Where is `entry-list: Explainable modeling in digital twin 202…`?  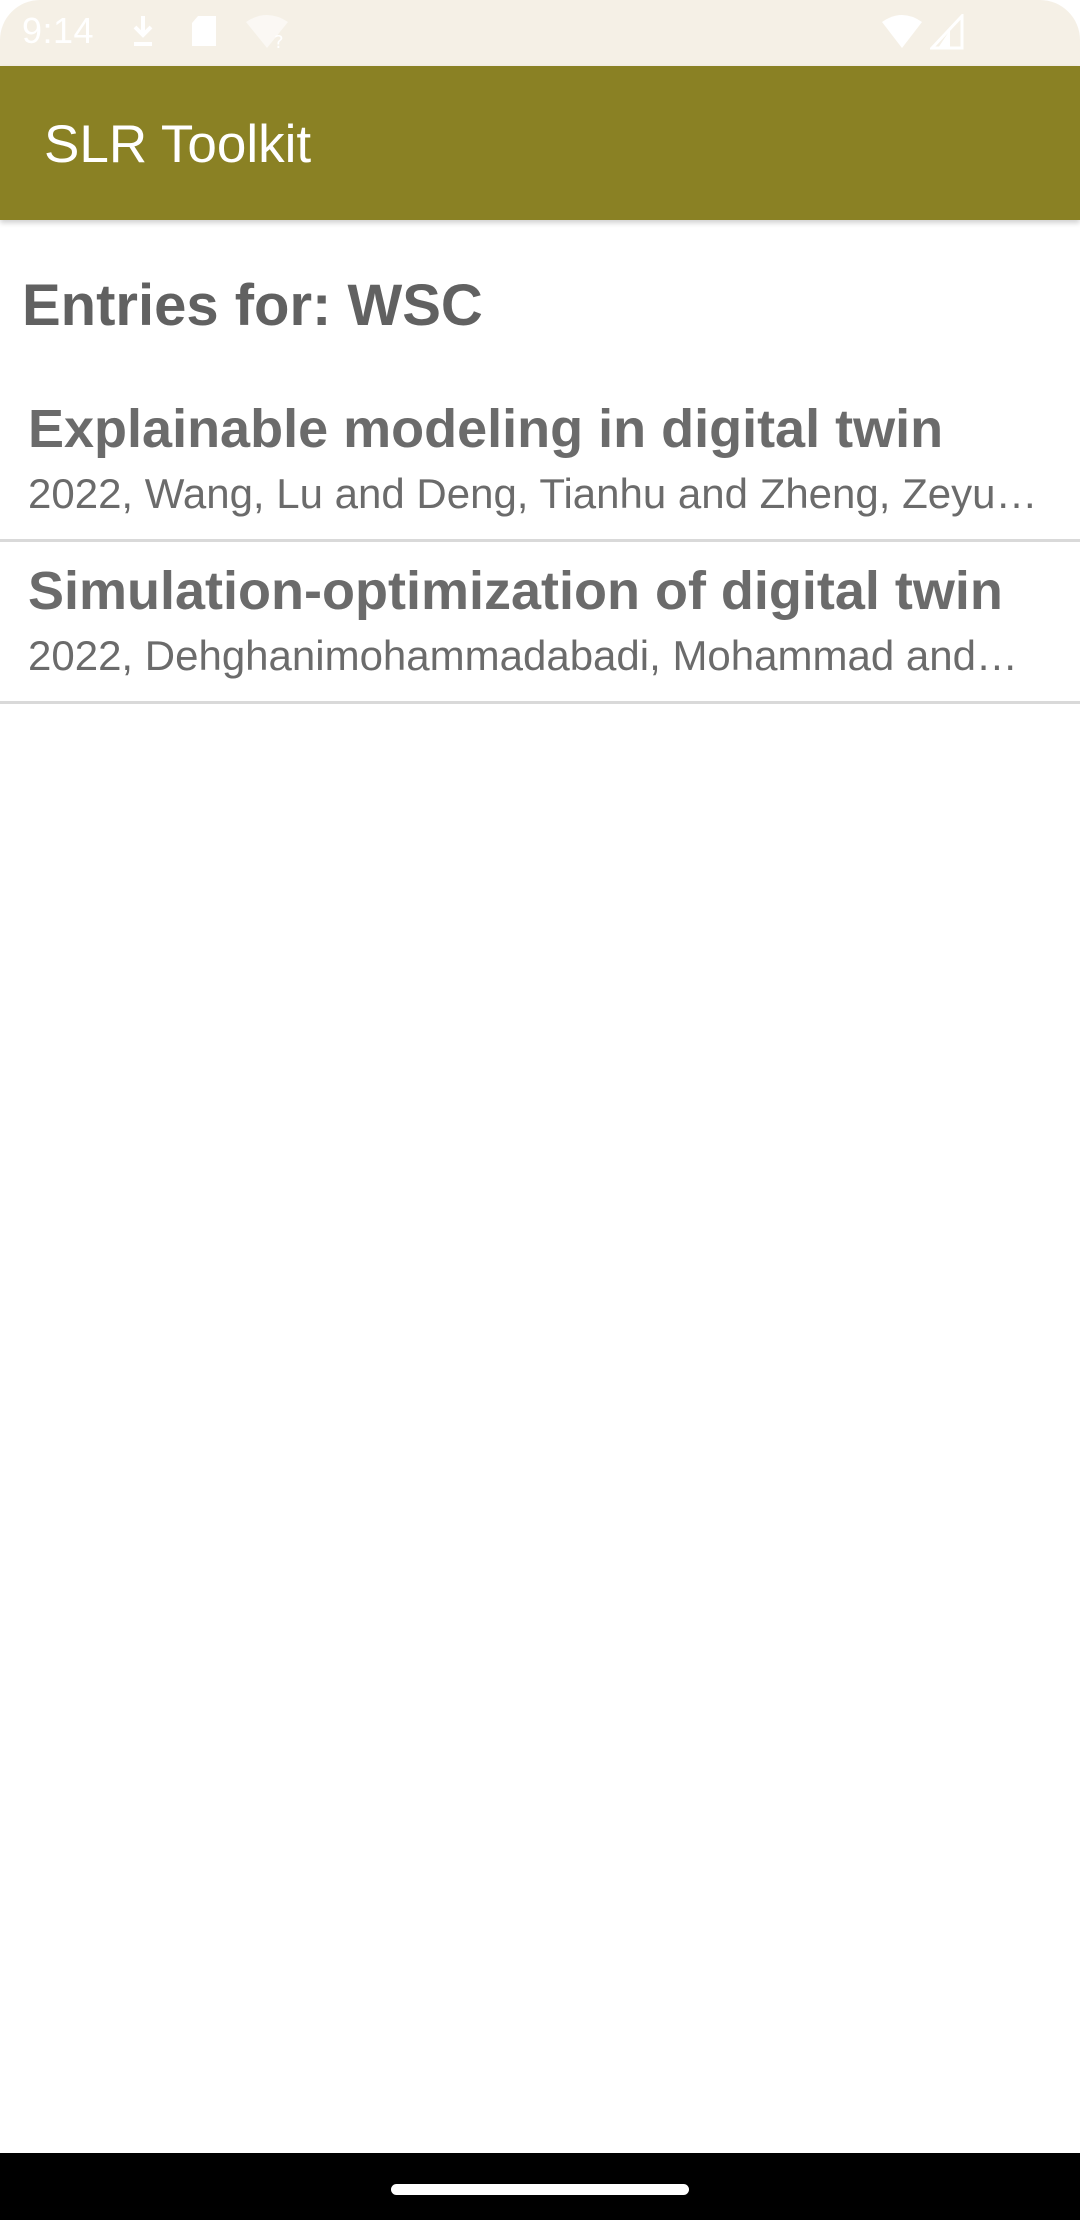 entry-list: Explainable modeling in digital twin 202… is located at coordinates (540, 542).